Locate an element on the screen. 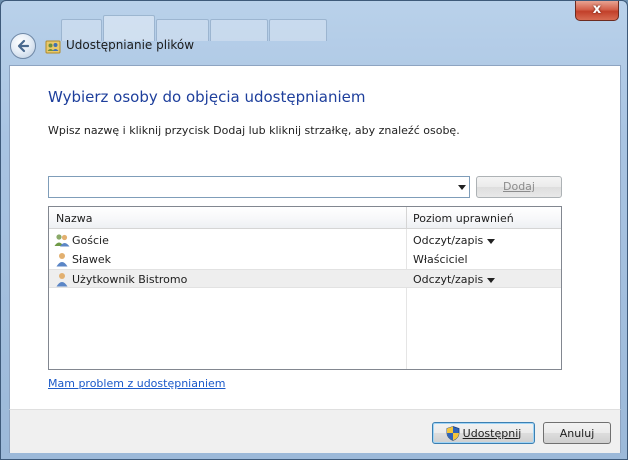  back-arrow-icon is located at coordinates (23, 46).